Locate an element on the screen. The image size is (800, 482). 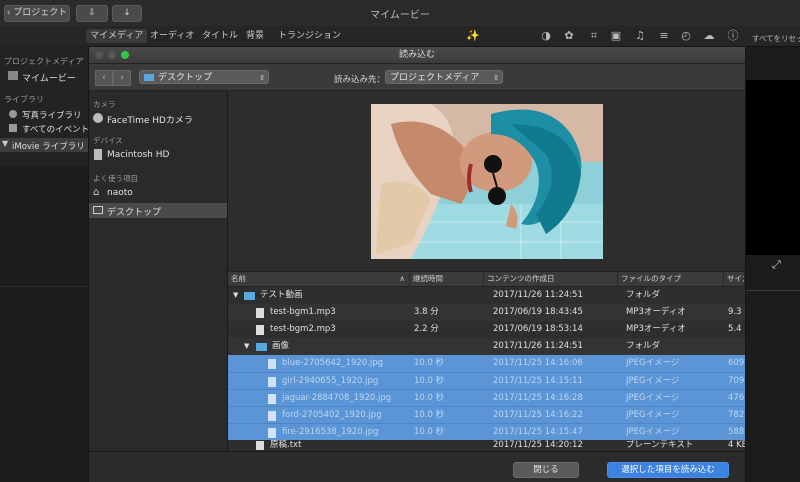
file-date: 2017/11/25 14:15:11 is located at coordinates (538, 381).